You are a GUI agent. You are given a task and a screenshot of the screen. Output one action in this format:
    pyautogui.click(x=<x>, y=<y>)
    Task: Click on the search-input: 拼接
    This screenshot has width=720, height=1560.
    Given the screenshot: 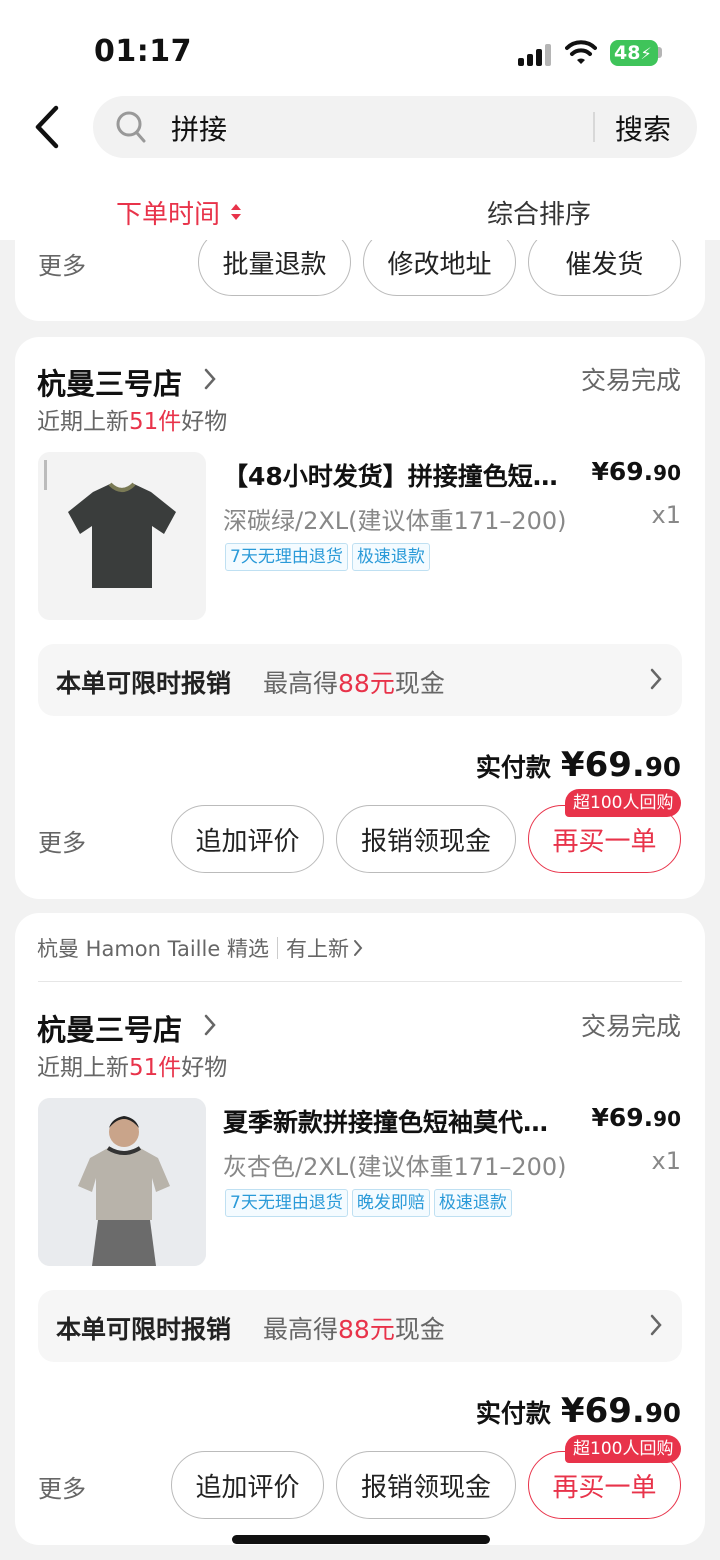 What is the action you would take?
    pyautogui.click(x=199, y=128)
    